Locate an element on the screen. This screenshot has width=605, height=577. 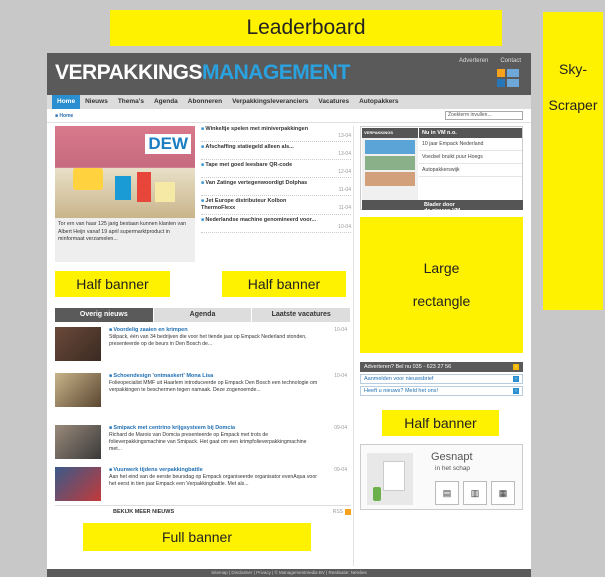
skyscraper-label-2: Scraper is located at coordinates (573, 105).